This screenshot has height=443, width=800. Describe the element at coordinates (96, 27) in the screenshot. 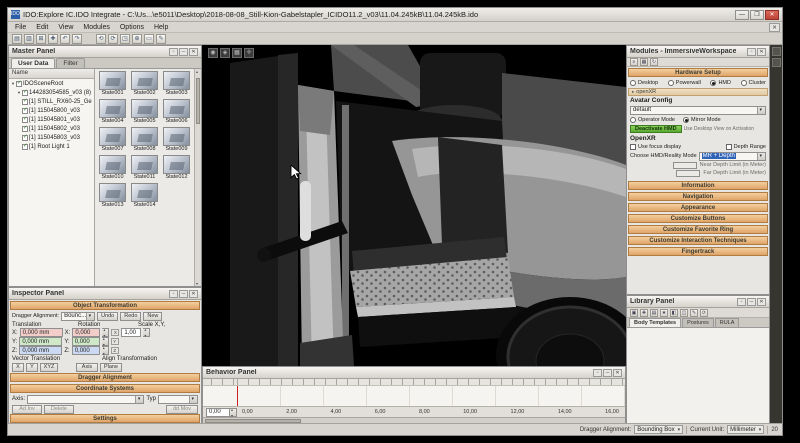

I see `menu-modules: Modules` at that location.